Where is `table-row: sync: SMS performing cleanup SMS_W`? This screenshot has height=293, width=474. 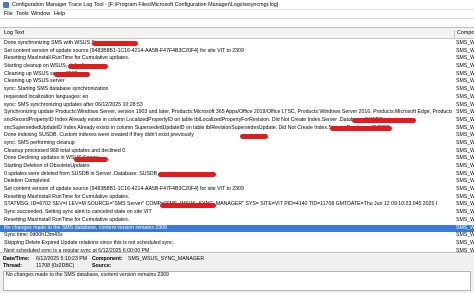 table-row: sync: SMS performing cleanup SMS_W is located at coordinates (237, 144).